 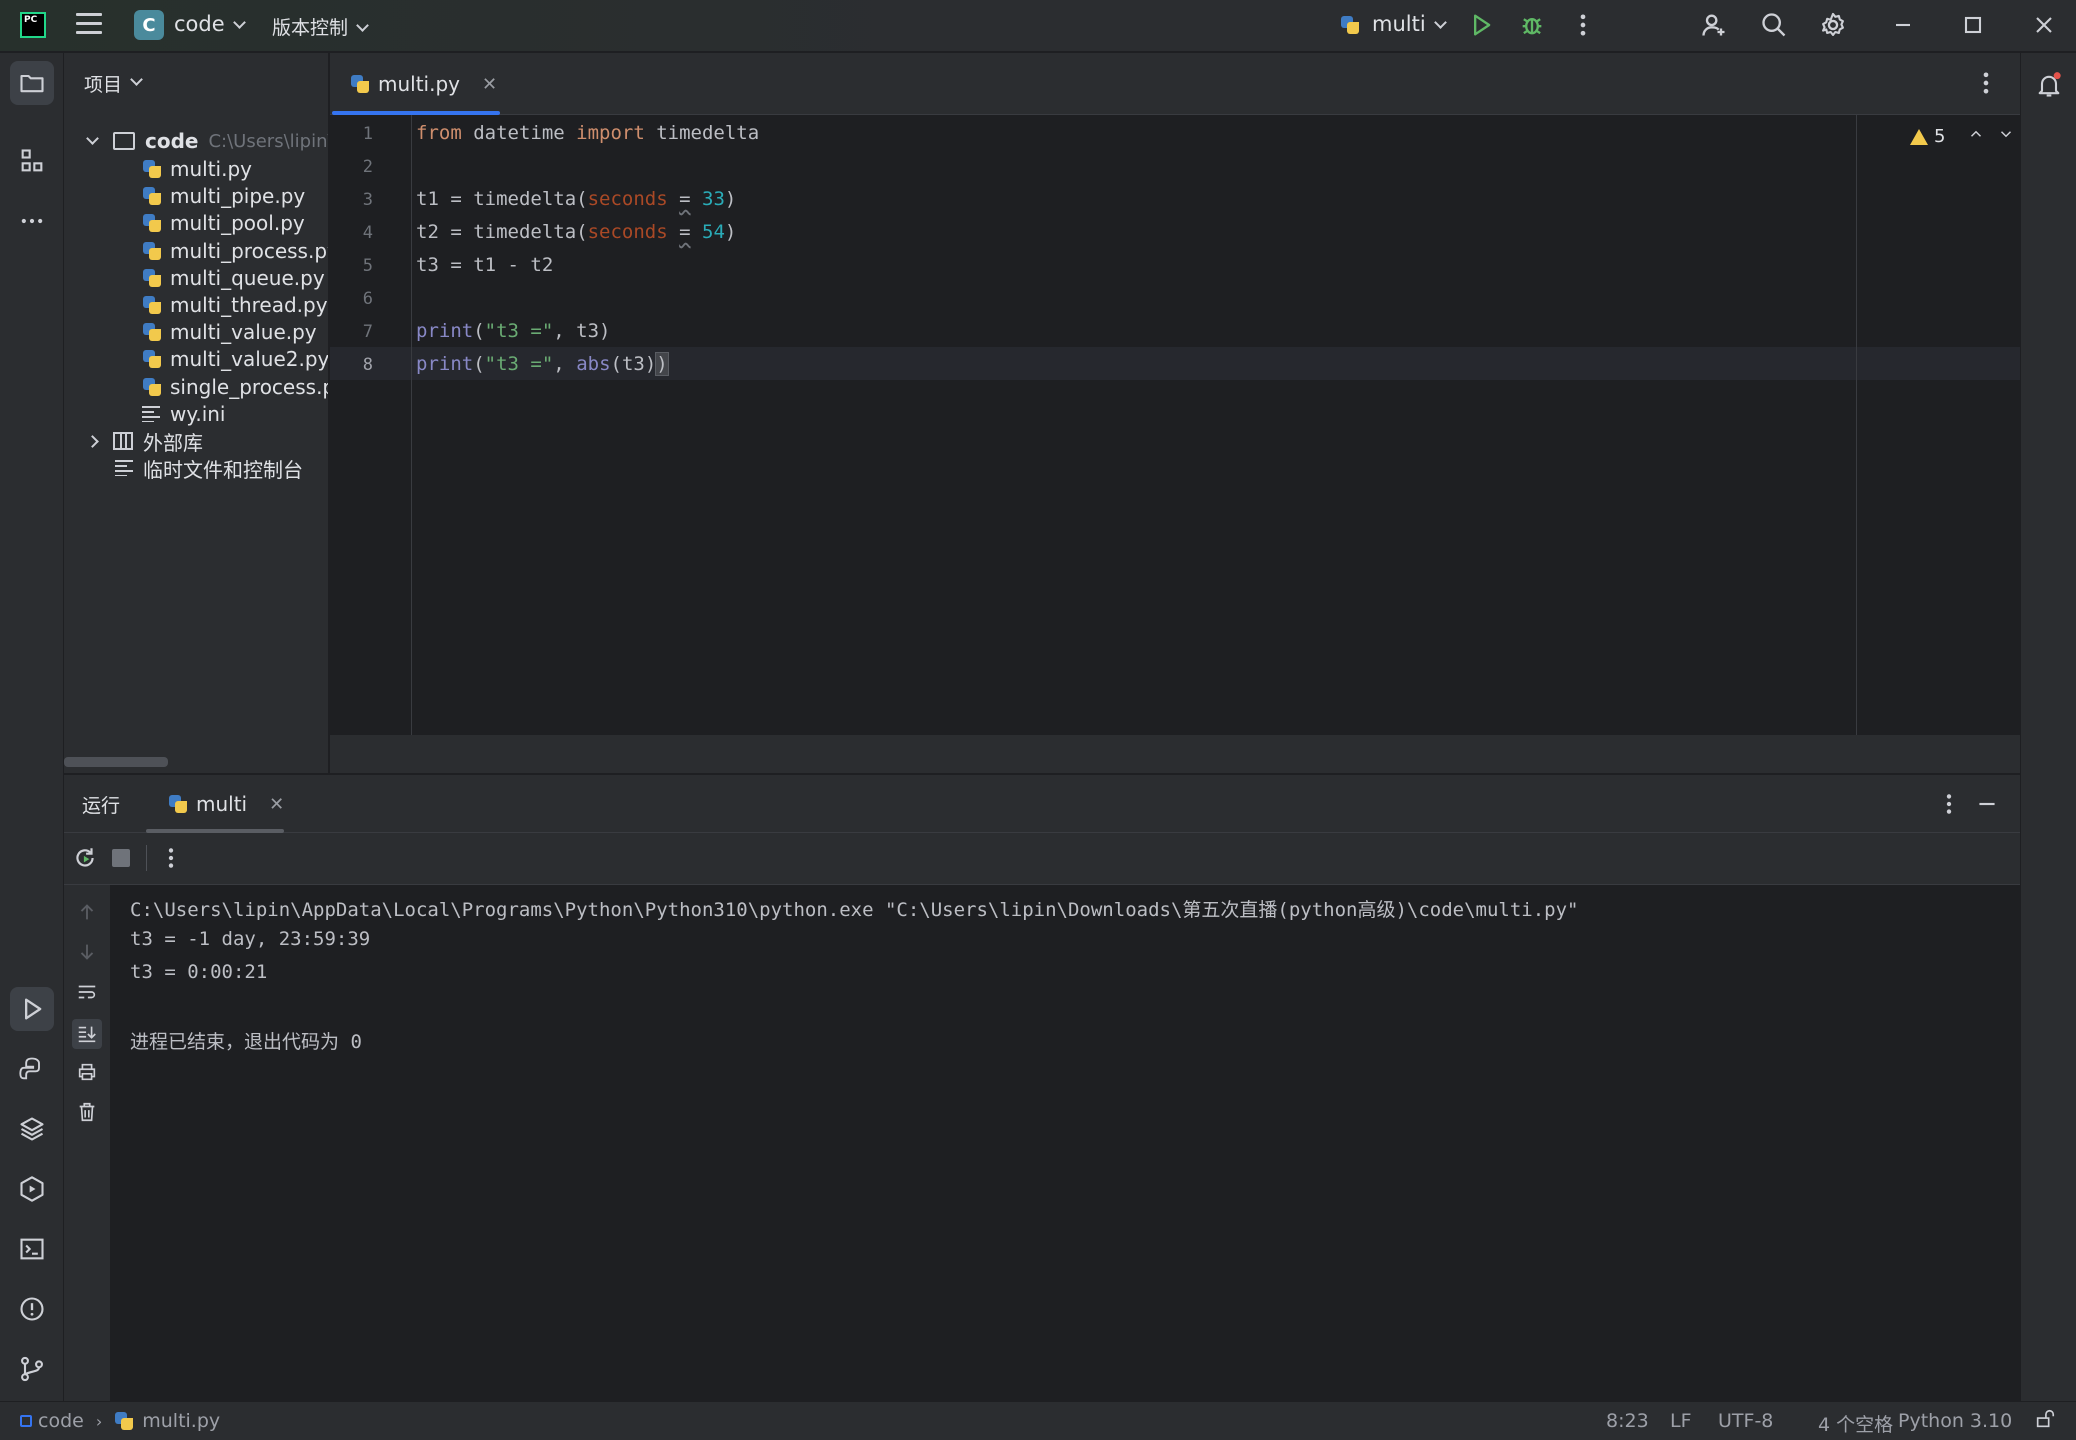 What do you see at coordinates (1627, 1421) in the screenshot?
I see `caret-position: 8:23` at bounding box center [1627, 1421].